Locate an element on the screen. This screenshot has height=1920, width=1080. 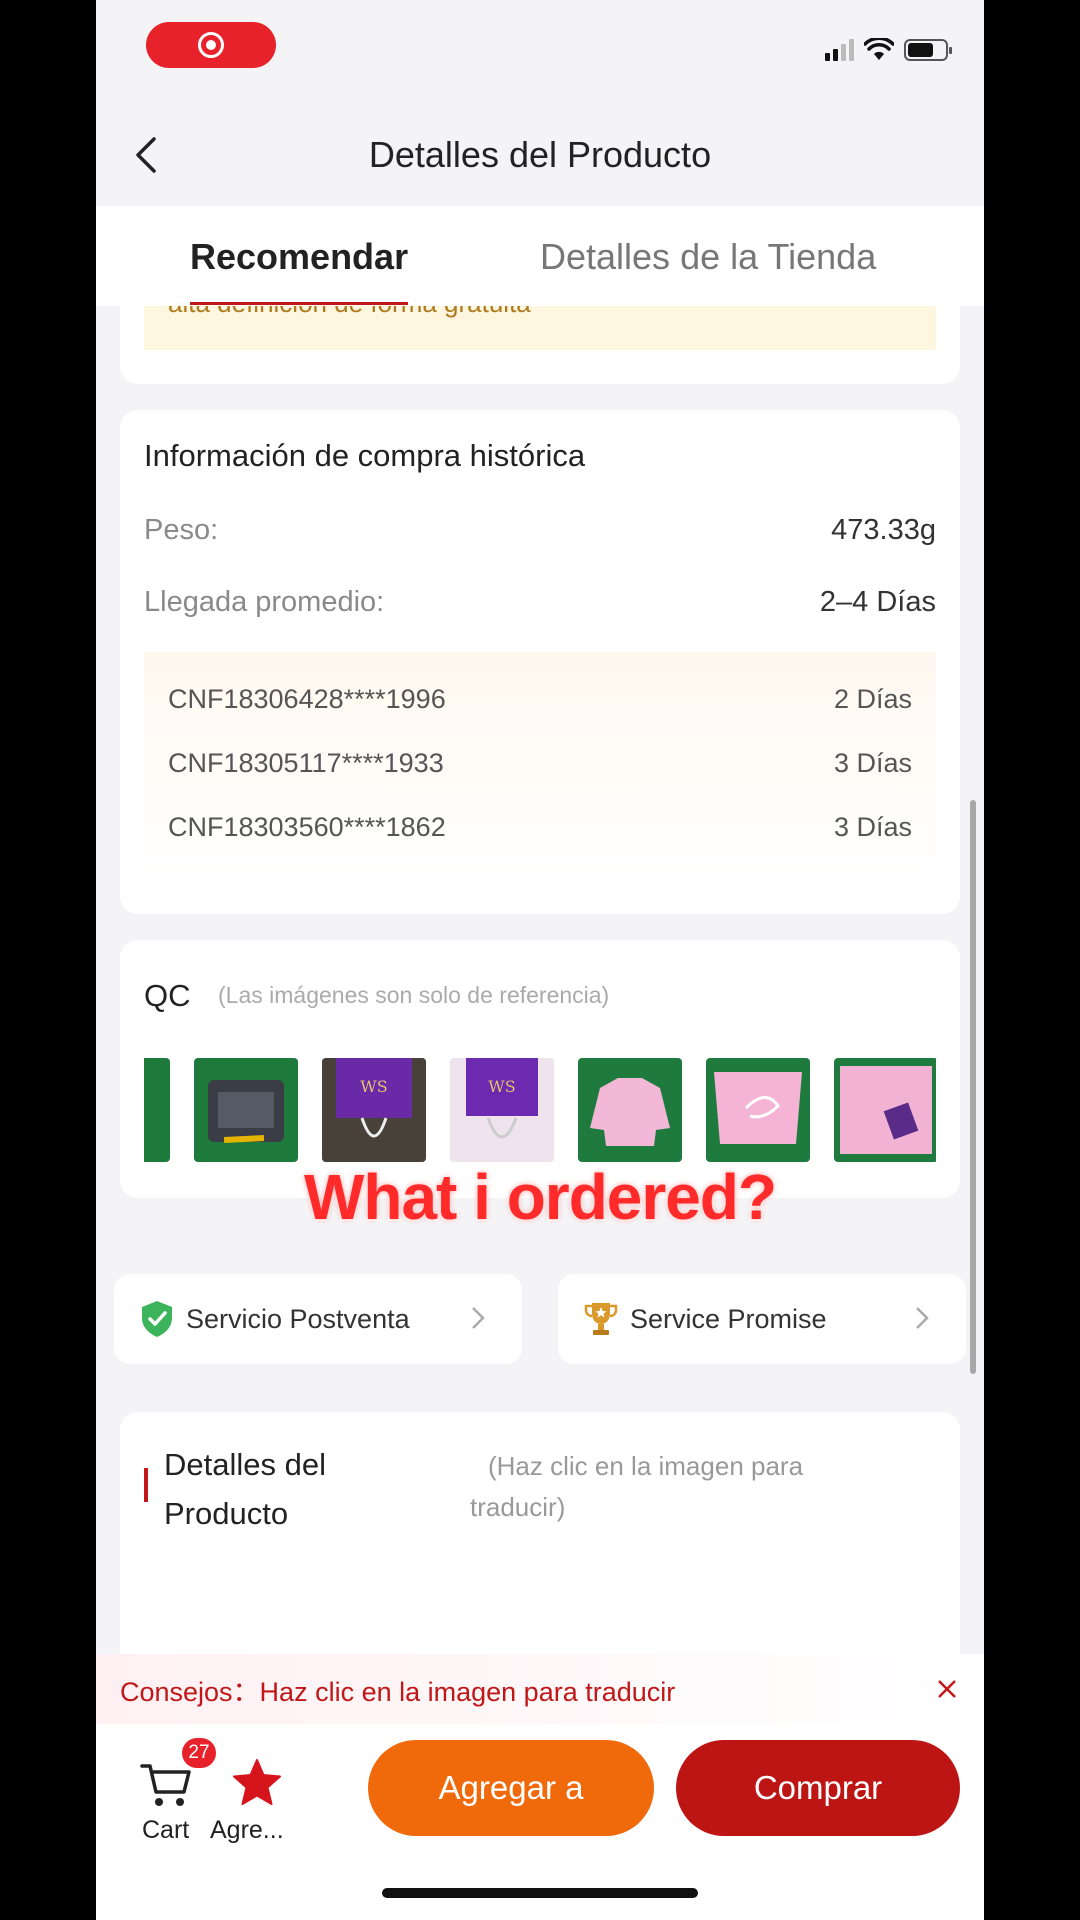
section-accent-bar is located at coordinates (146, 1485).